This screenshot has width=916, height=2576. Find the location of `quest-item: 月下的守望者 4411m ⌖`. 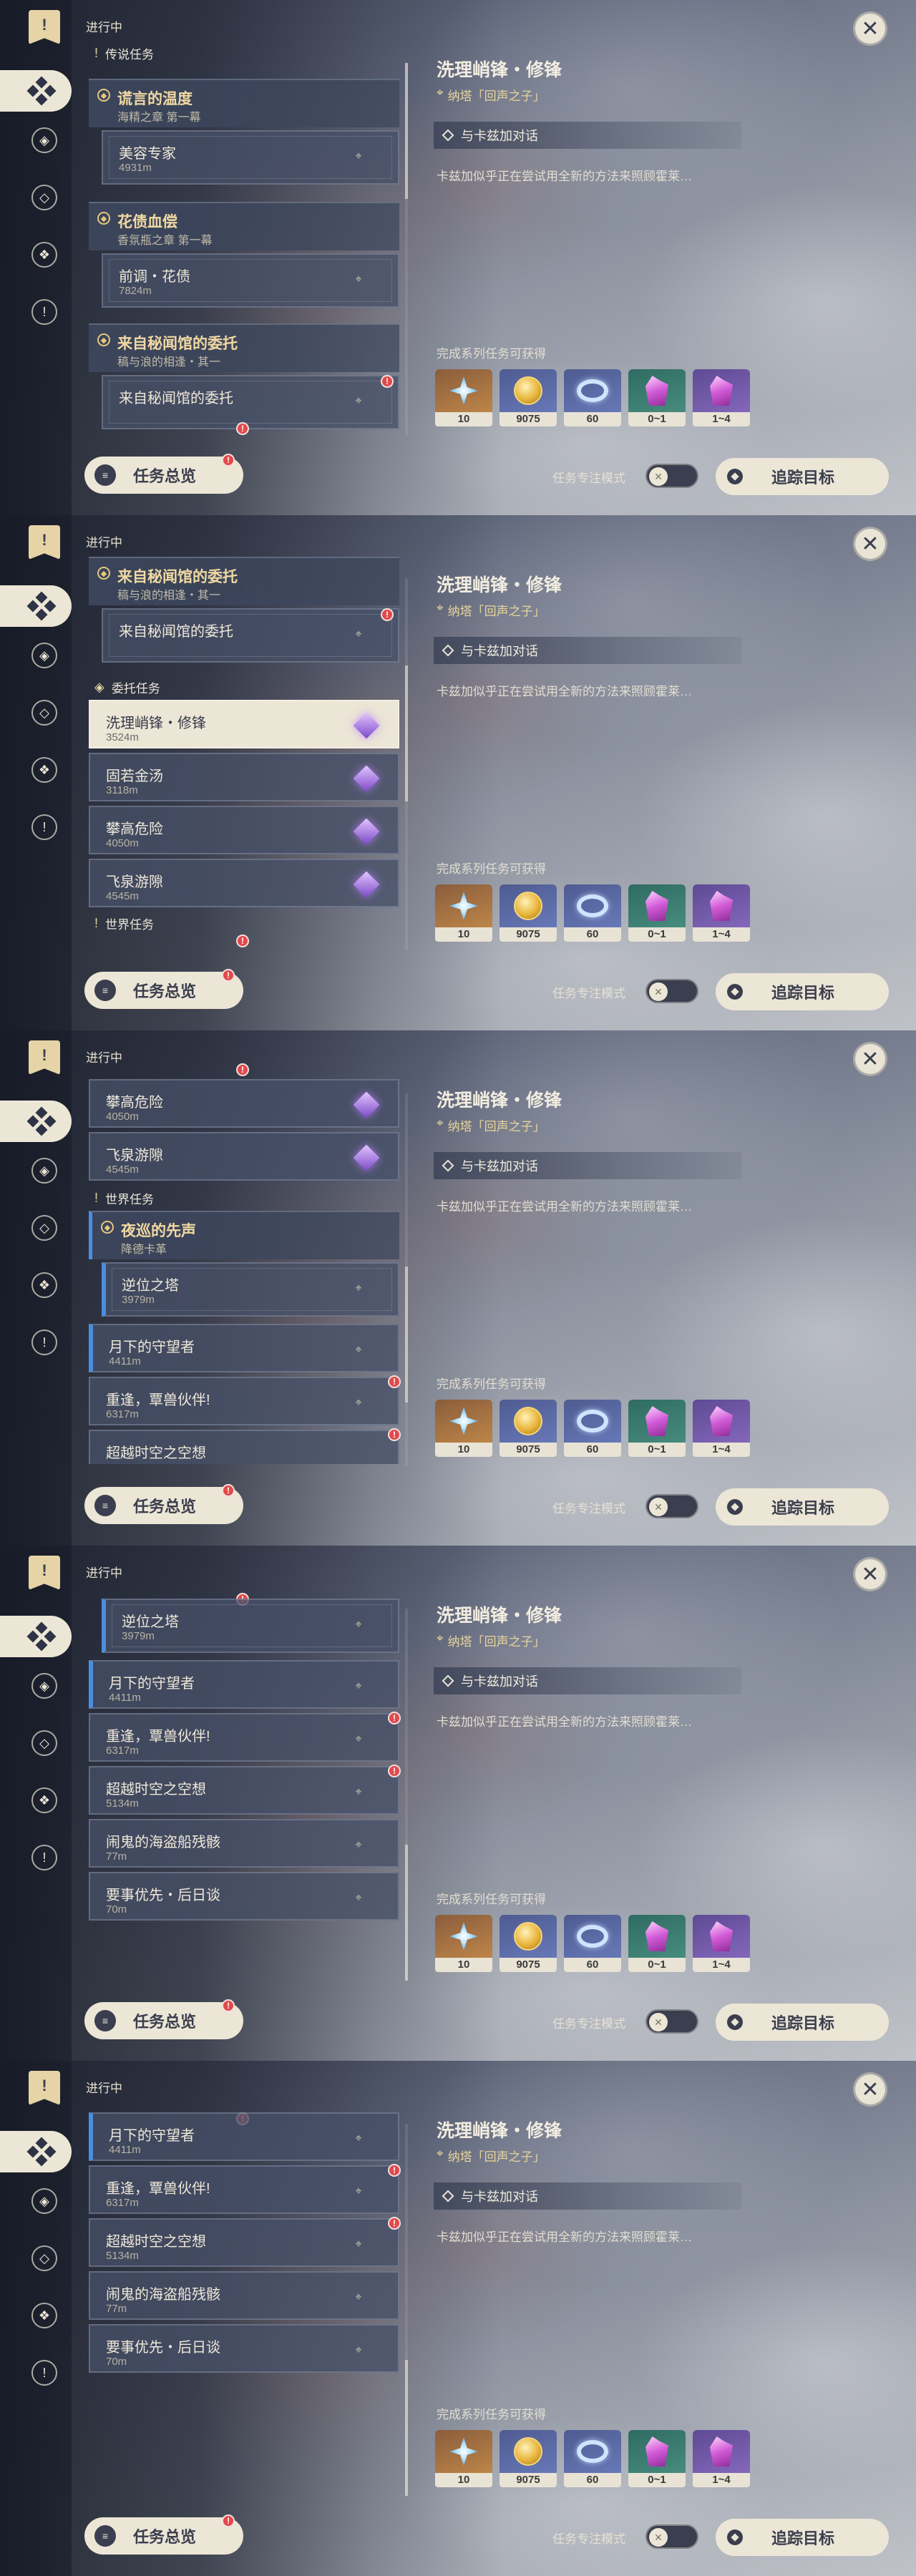

quest-item: 月下的守望者 4411m ⌖ is located at coordinates (244, 2136).